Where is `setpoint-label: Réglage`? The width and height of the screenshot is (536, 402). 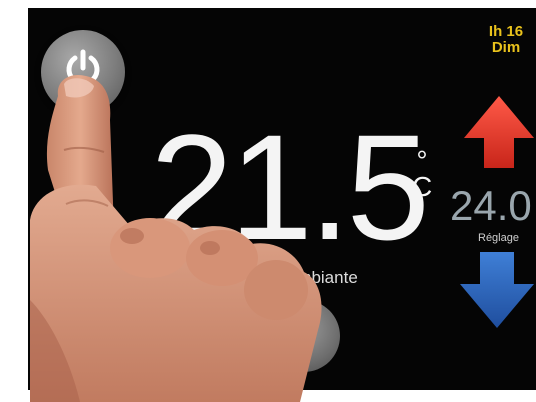
setpoint-label: Réglage is located at coordinates (498, 238).